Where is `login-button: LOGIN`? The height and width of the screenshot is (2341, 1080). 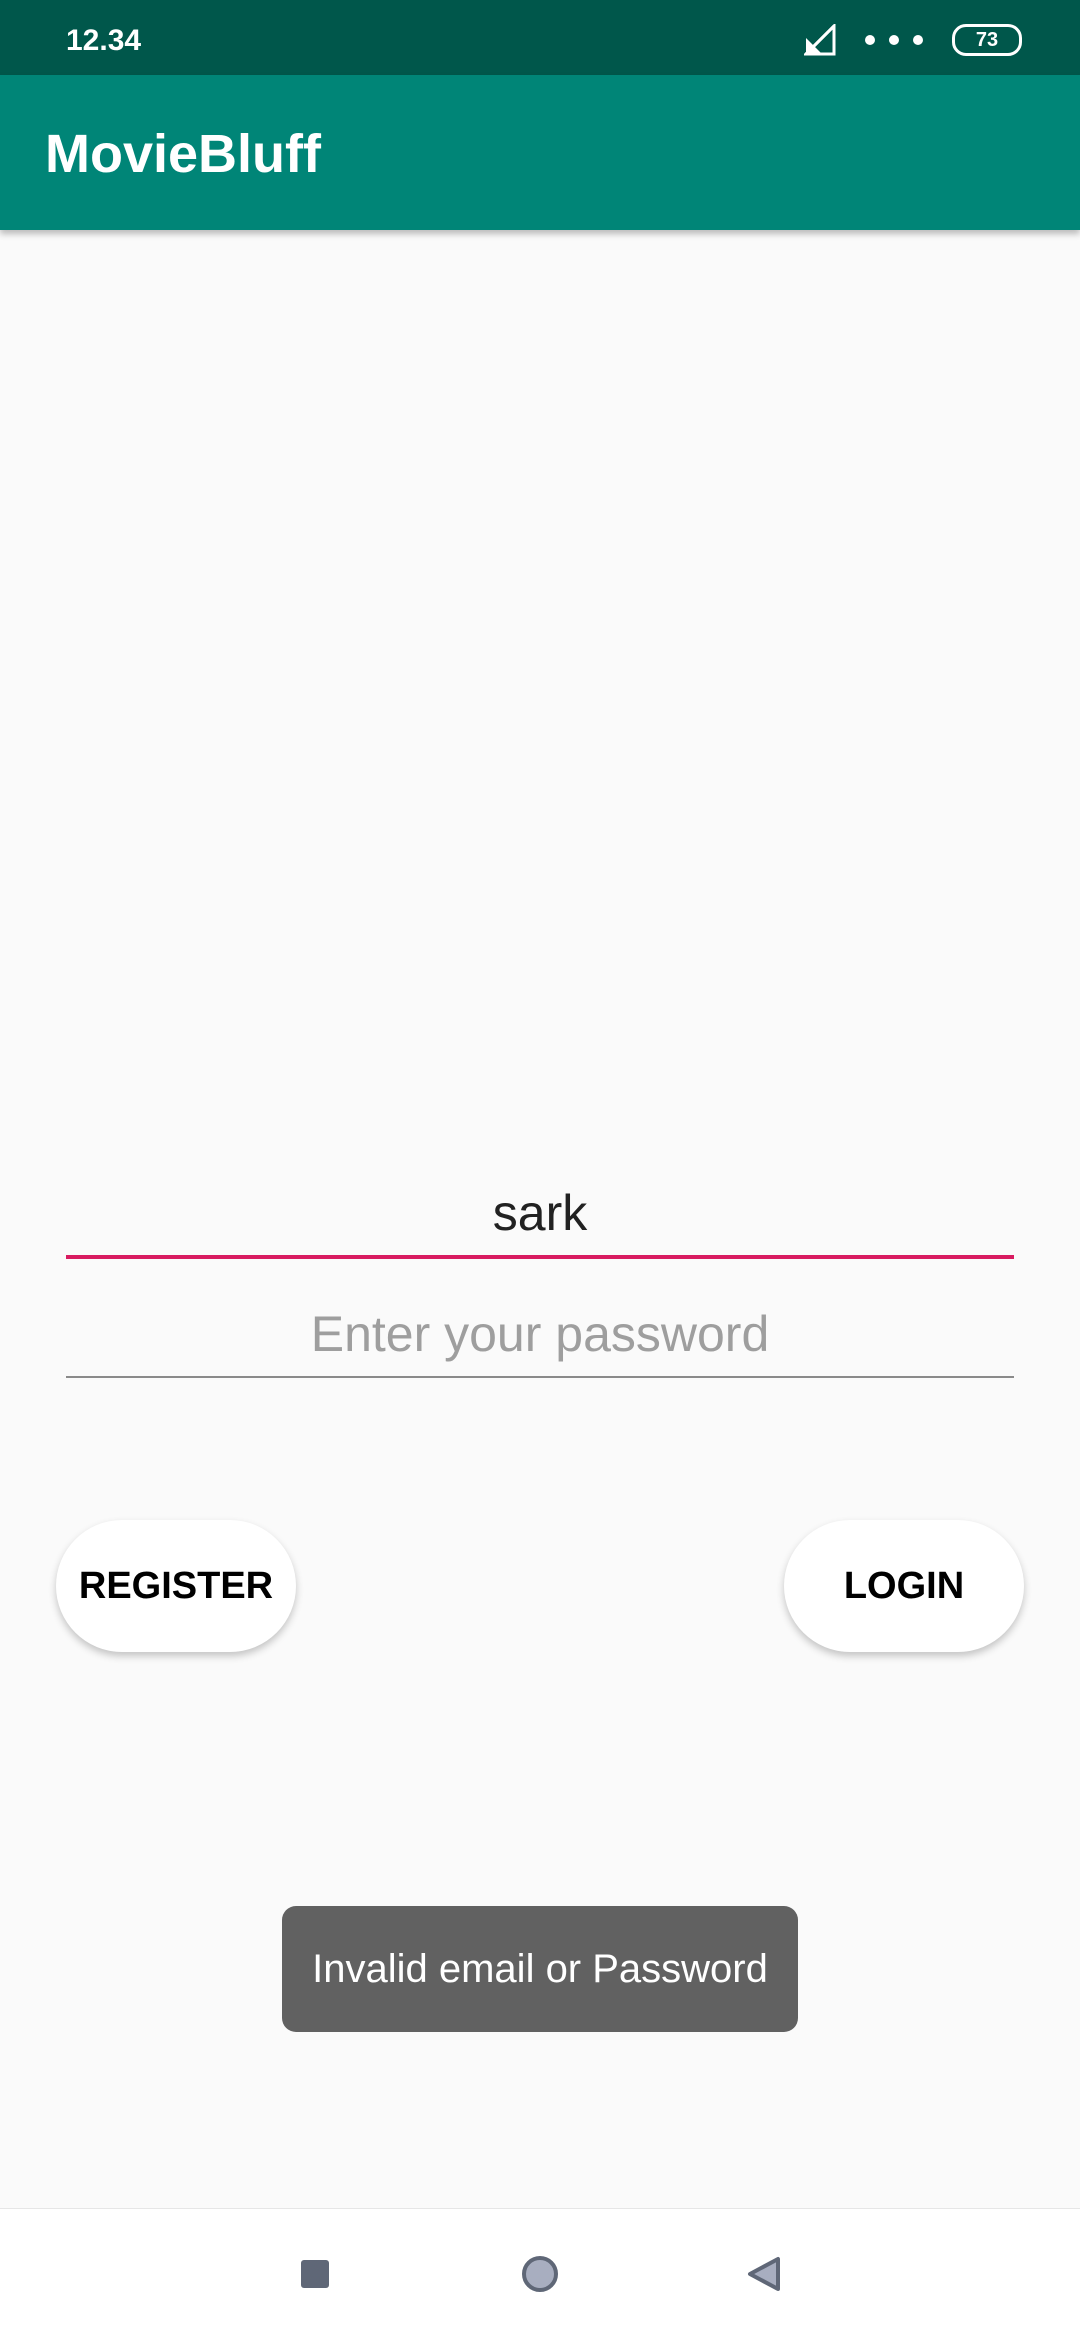
login-button: LOGIN is located at coordinates (904, 1586).